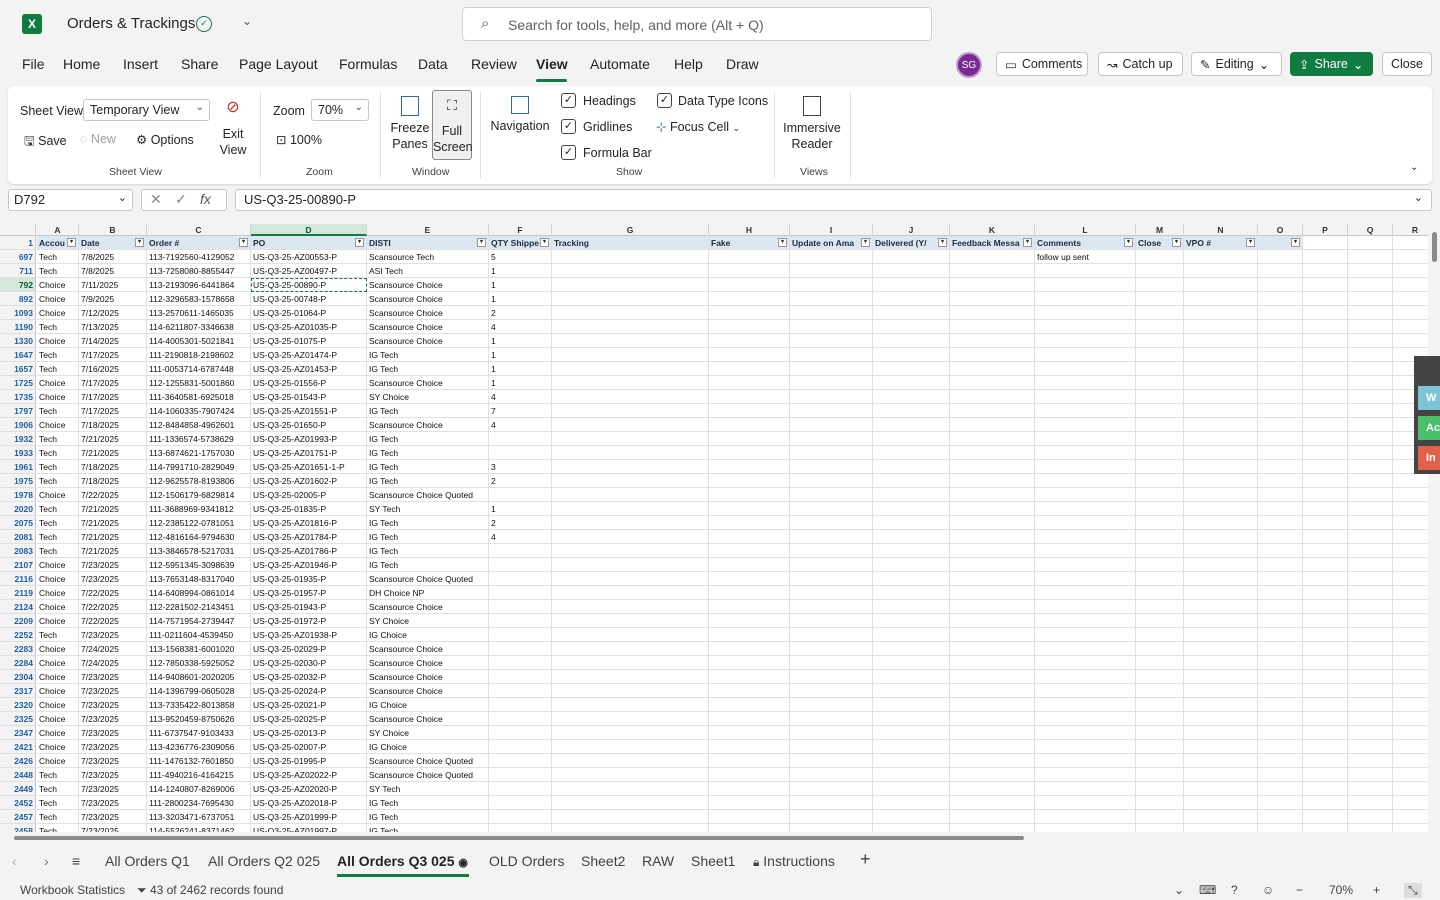  What do you see at coordinates (309, 481) in the screenshot?
I see `cell-d: US-Q3-25-AZ01602-P` at bounding box center [309, 481].